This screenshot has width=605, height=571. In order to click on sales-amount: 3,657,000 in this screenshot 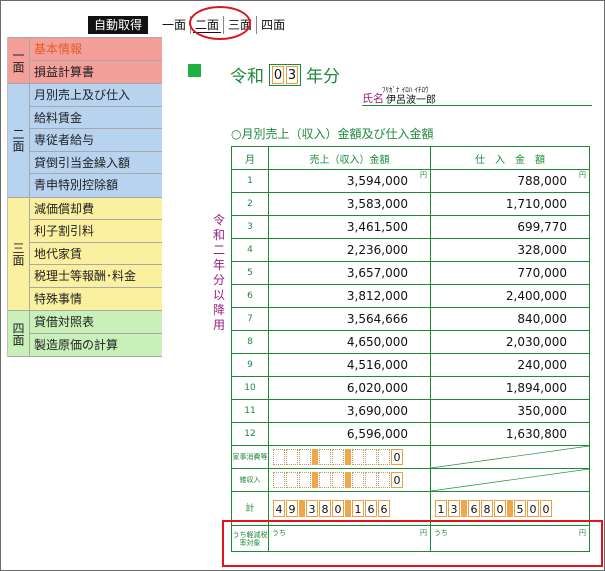, I will do `click(377, 273)`.